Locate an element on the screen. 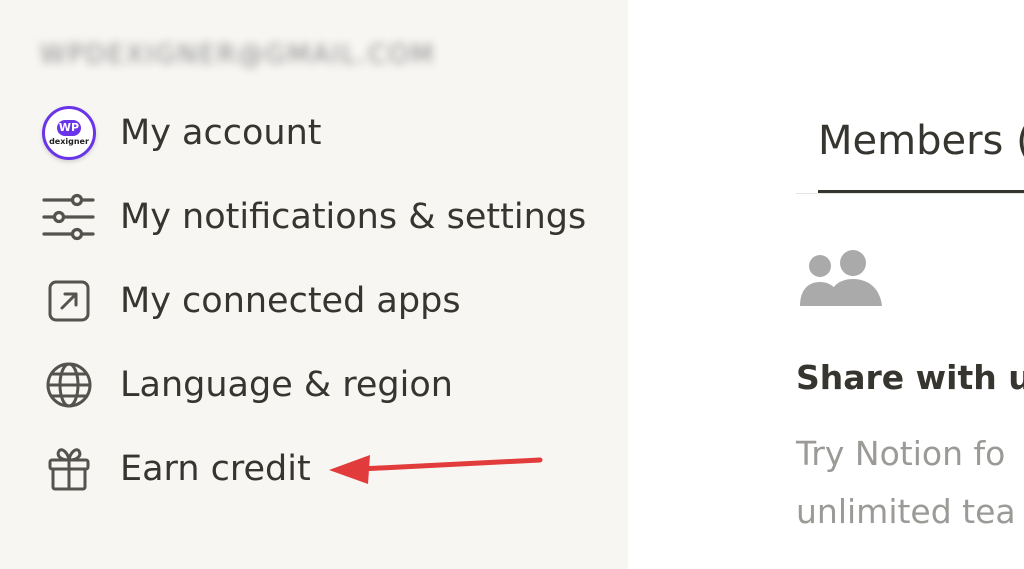 The height and width of the screenshot is (569, 1024). share-title: Share with ur is located at coordinates (910, 377).